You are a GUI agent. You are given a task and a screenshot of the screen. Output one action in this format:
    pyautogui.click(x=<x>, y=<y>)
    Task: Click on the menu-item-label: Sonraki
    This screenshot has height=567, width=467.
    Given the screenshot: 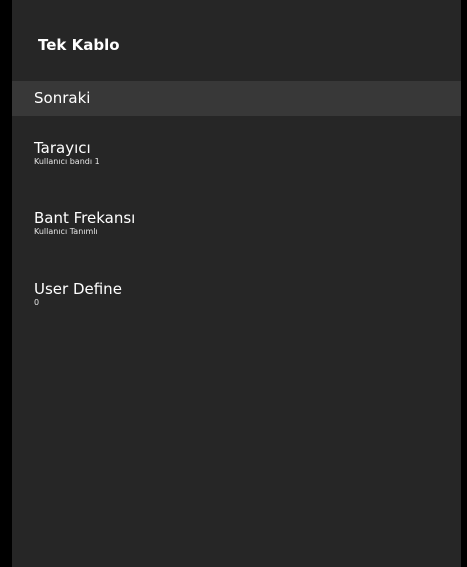 What is the action you would take?
    pyautogui.click(x=62, y=98)
    